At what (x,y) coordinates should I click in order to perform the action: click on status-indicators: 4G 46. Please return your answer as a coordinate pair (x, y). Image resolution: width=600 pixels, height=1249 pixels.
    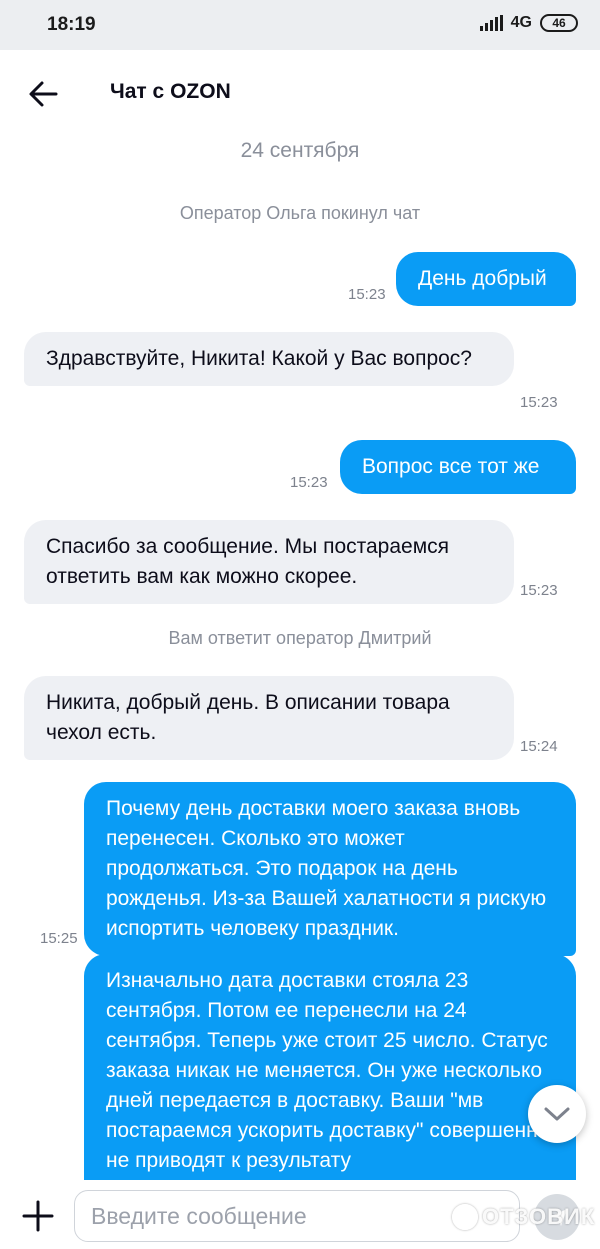
    Looking at the image, I should click on (528, 23).